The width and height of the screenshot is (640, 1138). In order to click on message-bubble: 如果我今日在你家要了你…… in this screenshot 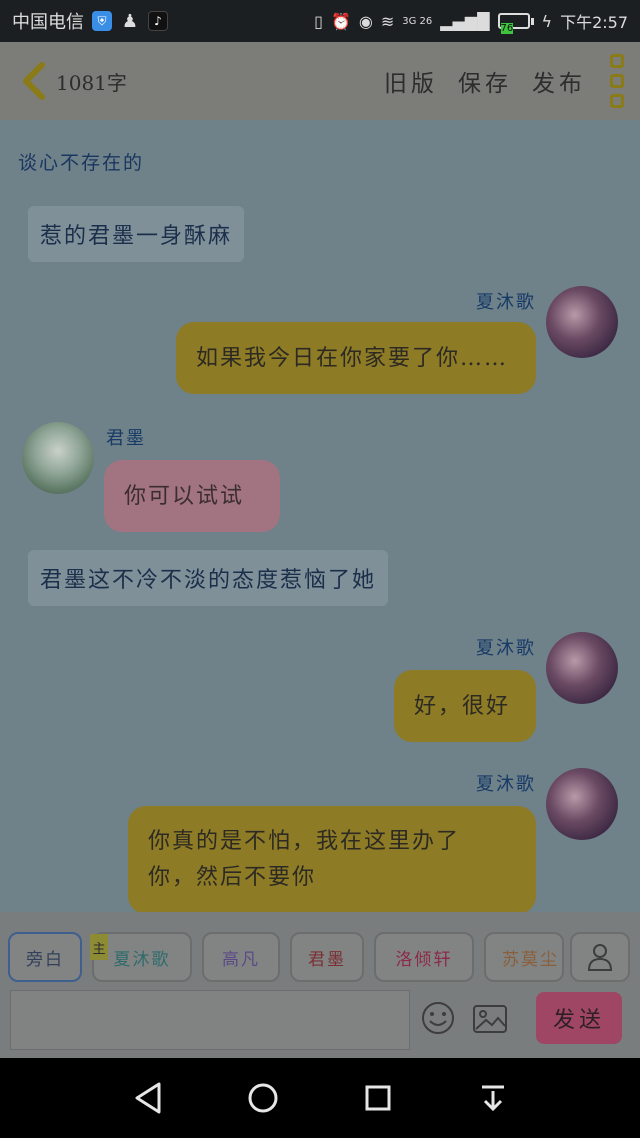, I will do `click(356, 358)`.